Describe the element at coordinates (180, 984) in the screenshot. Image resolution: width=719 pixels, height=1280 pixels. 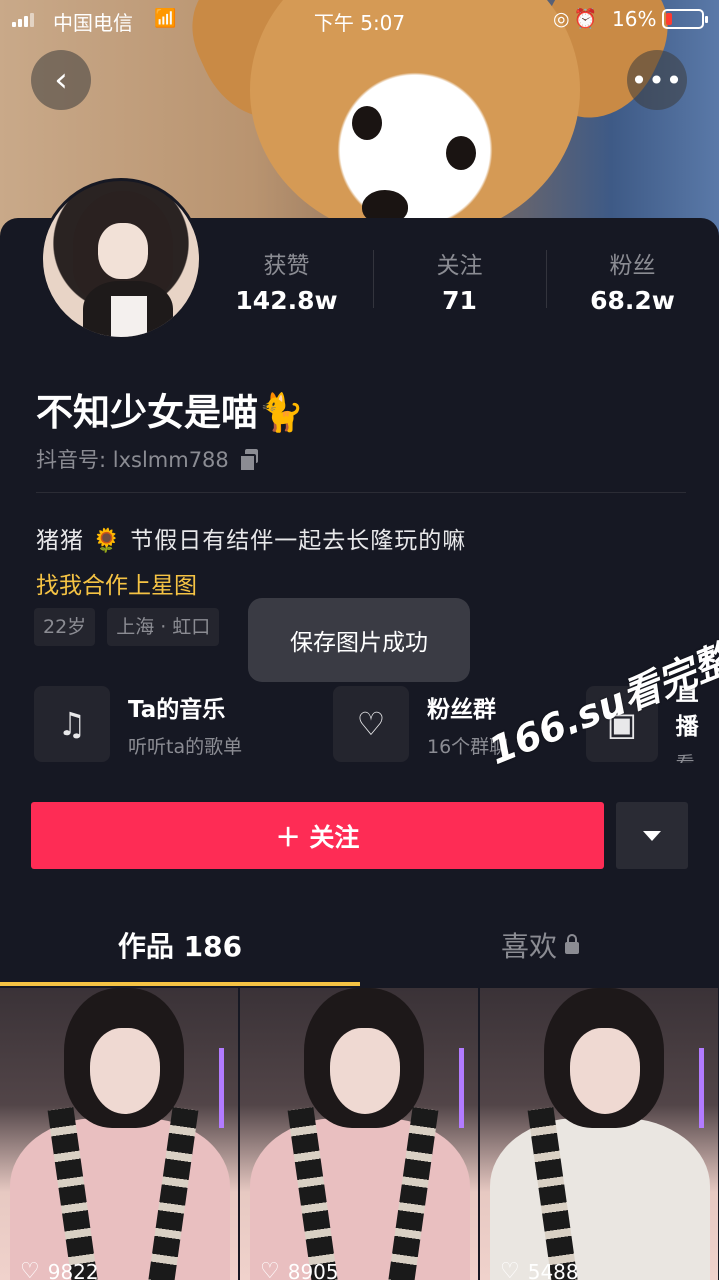
I see `active-tab-indicator` at that location.